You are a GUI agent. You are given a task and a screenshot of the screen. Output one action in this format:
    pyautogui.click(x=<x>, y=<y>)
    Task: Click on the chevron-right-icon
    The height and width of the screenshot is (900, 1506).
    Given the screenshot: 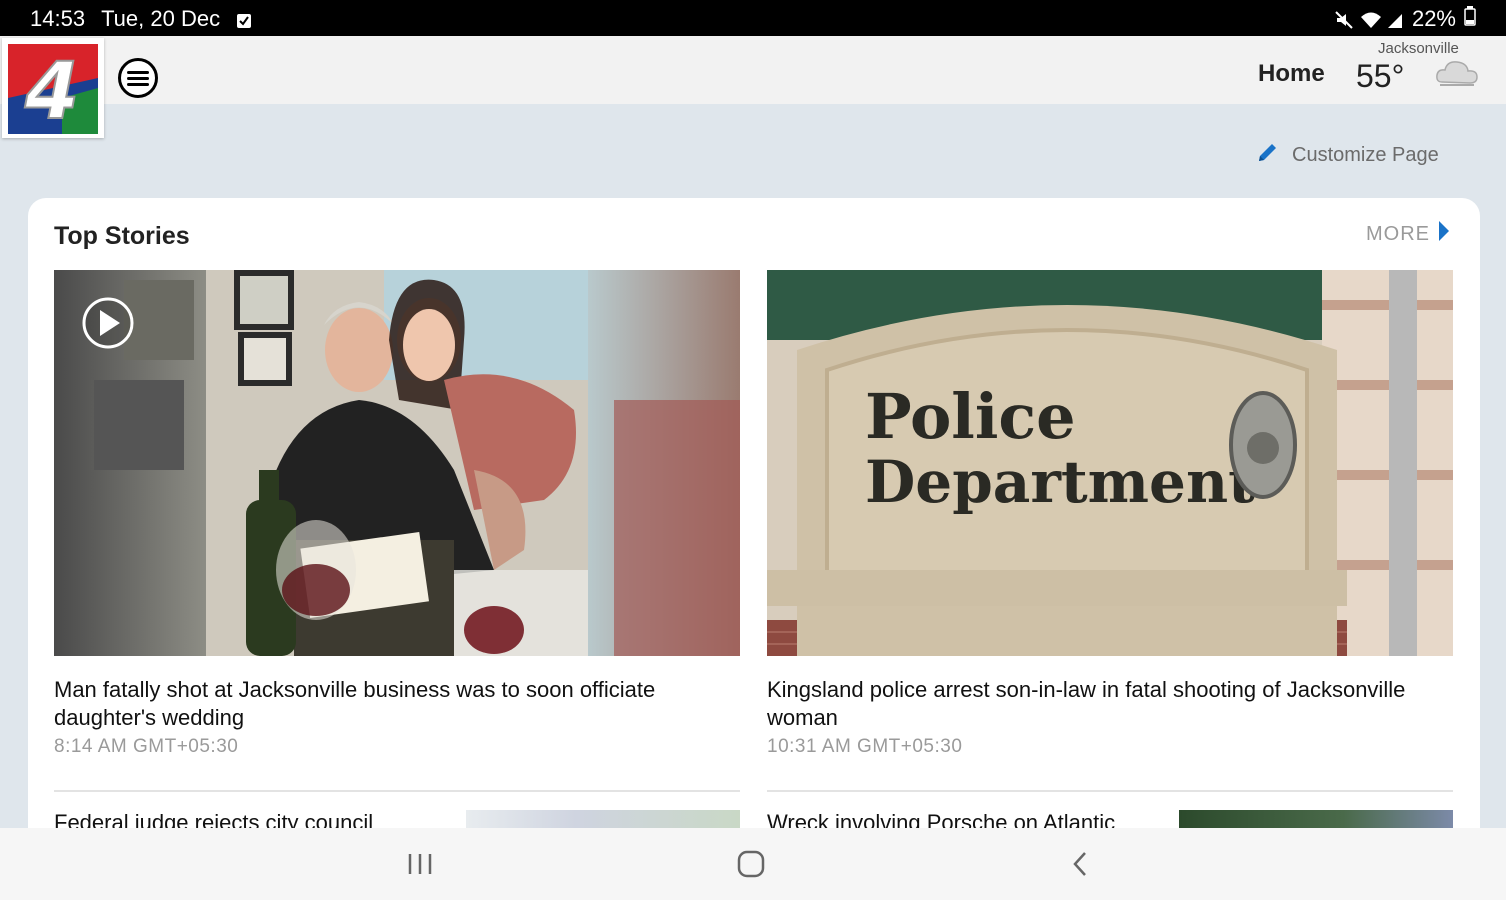 What is the action you would take?
    pyautogui.click(x=1444, y=234)
    